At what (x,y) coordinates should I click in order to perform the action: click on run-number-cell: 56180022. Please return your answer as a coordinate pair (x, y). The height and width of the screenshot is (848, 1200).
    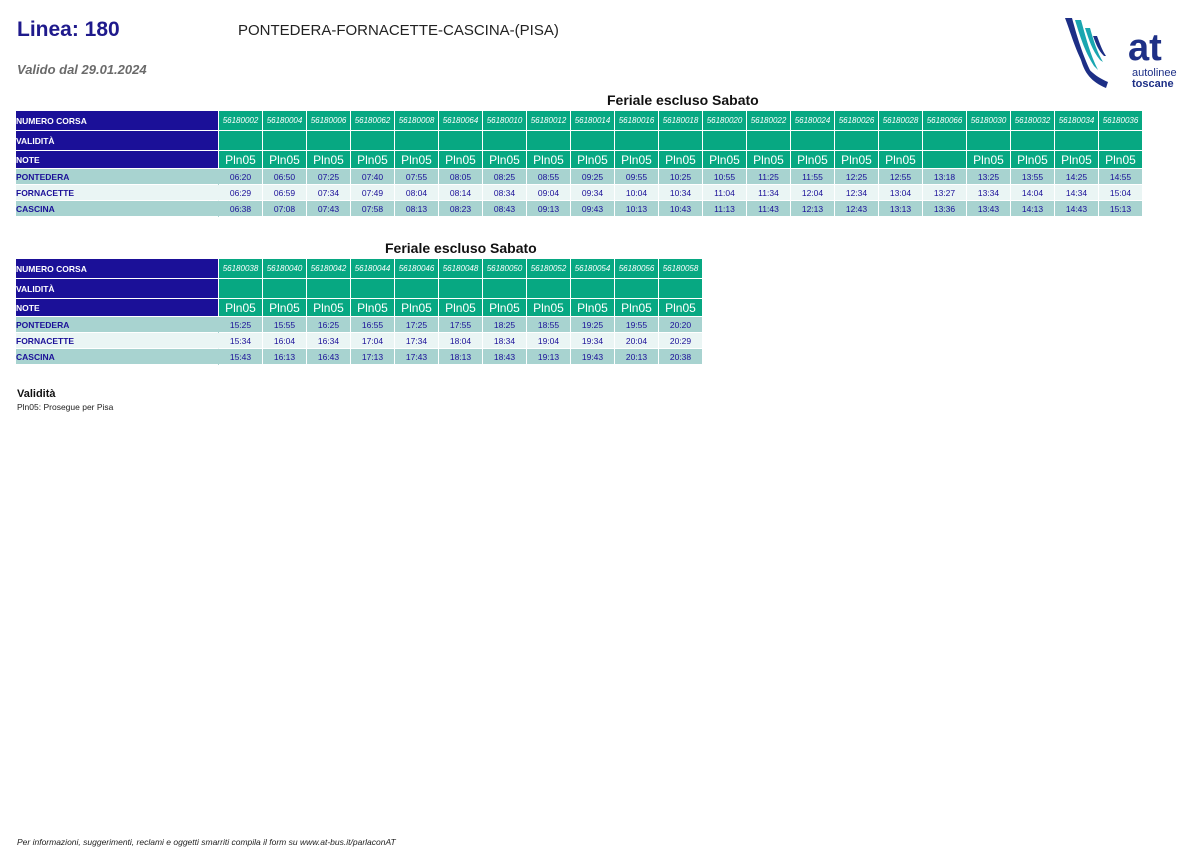
    Looking at the image, I should click on (769, 121).